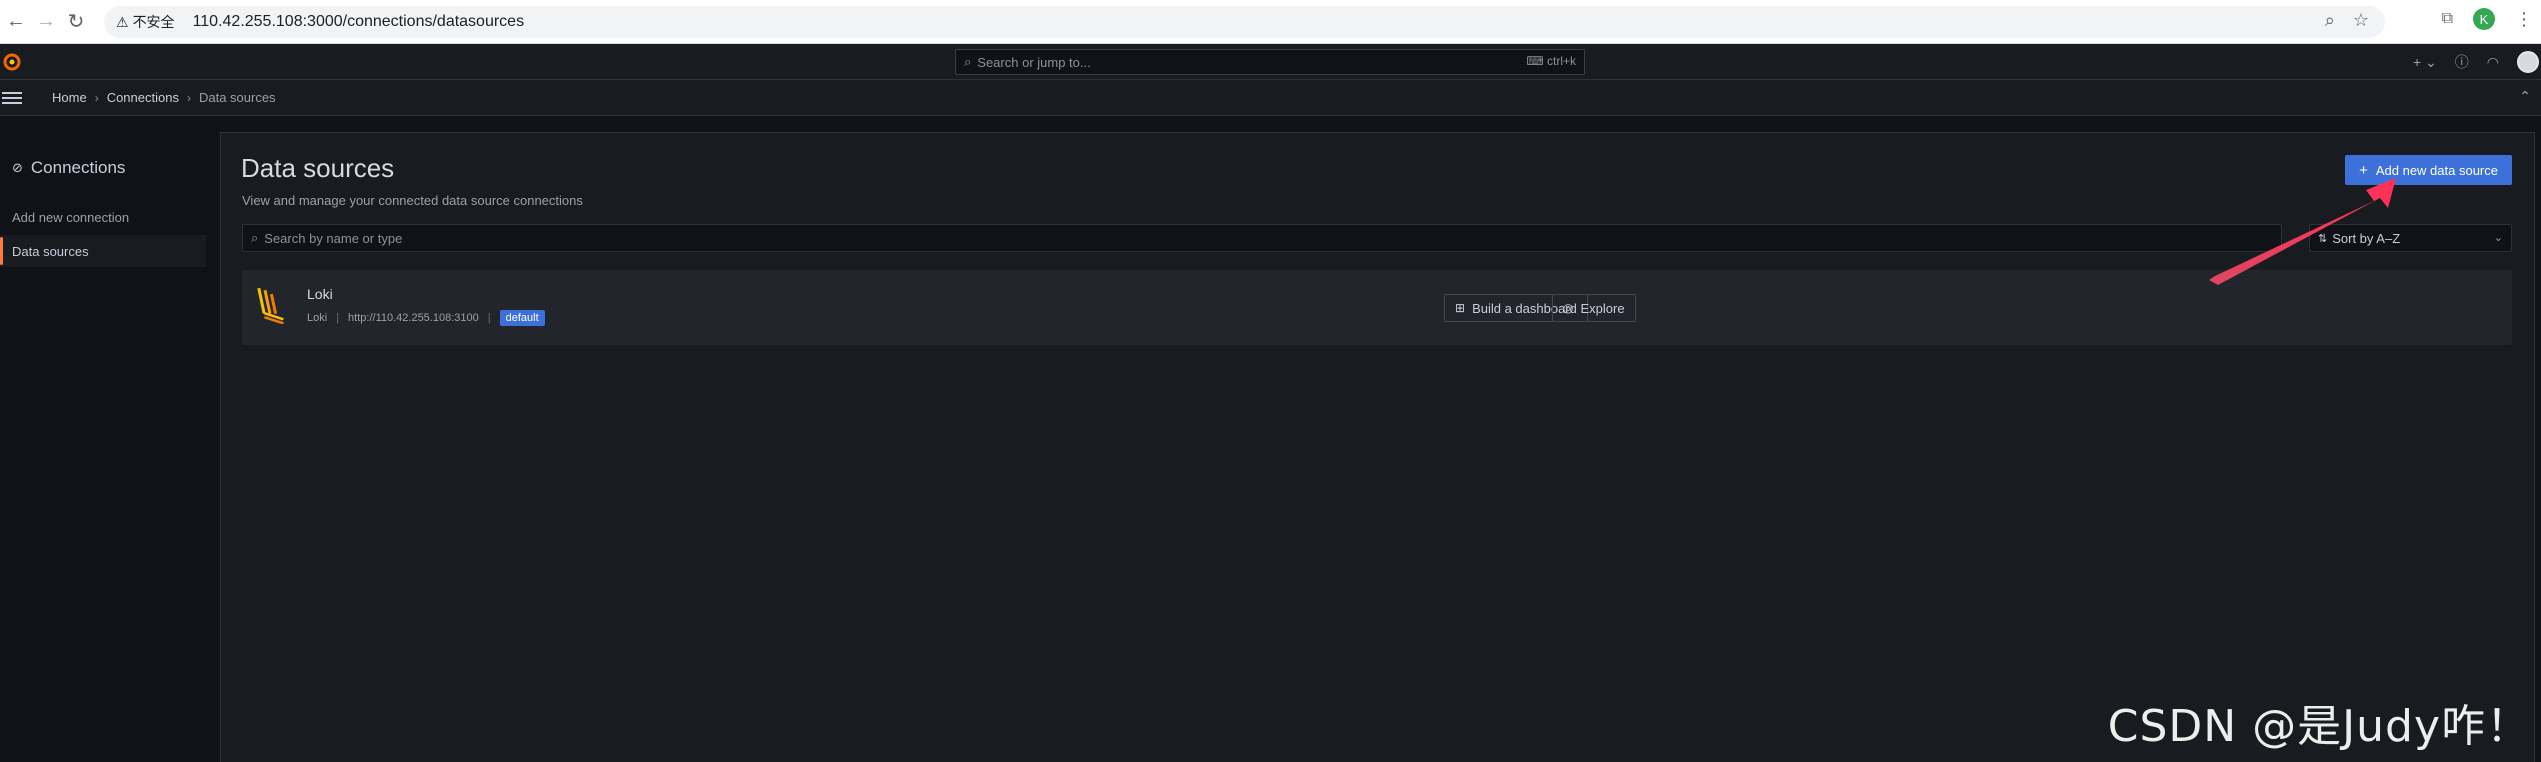 This screenshot has width=2541, height=762. I want to click on breadcrumb-home: Home, so click(69, 97).